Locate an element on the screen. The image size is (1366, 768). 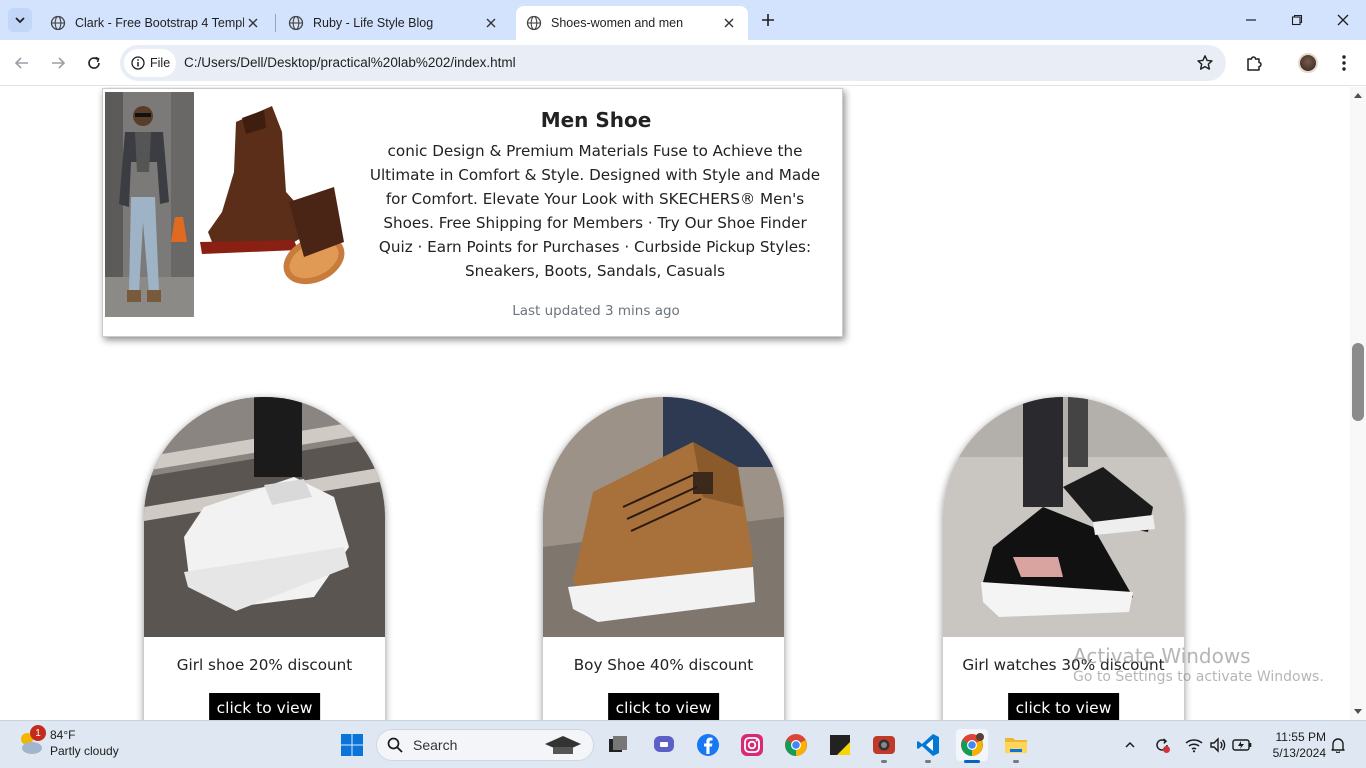
profile-button is located at coordinates (1308, 63).